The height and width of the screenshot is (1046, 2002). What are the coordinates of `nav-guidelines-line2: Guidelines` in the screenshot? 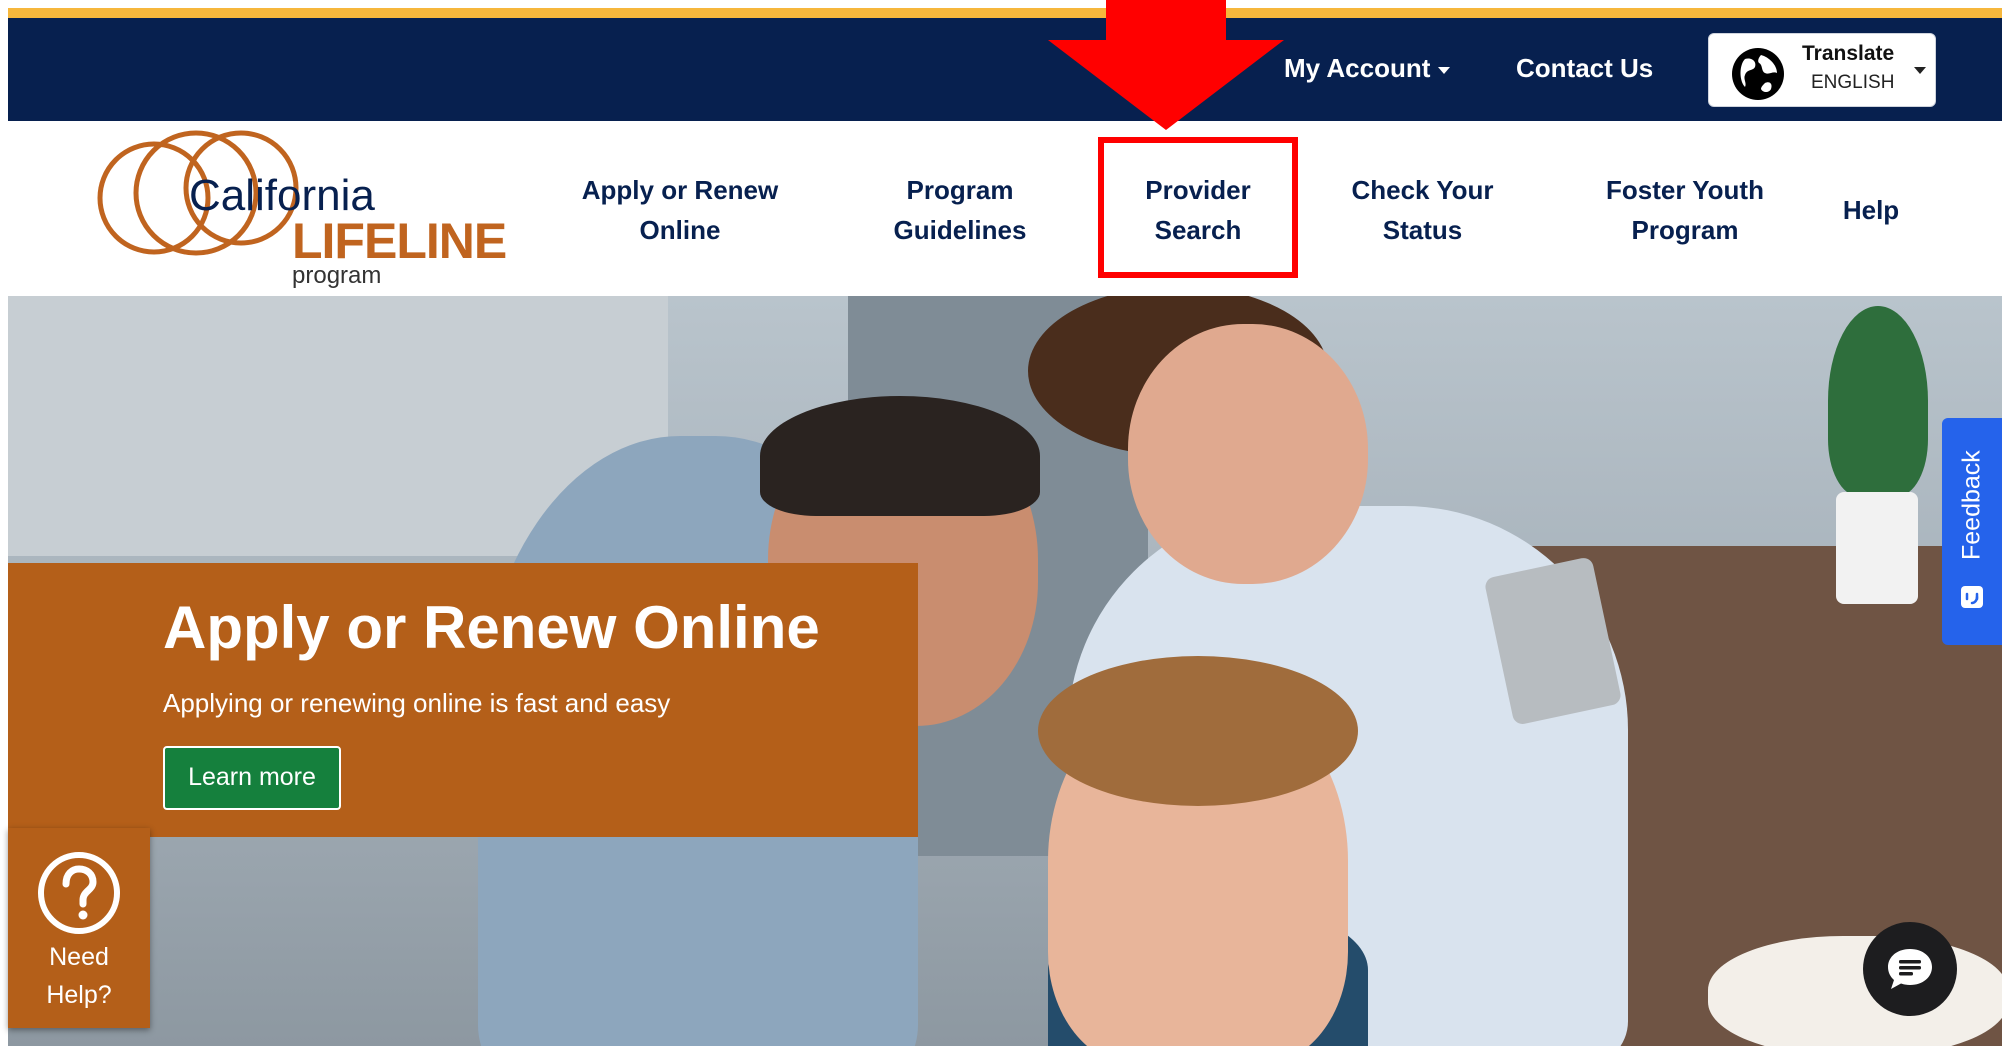 It's located at (960, 230).